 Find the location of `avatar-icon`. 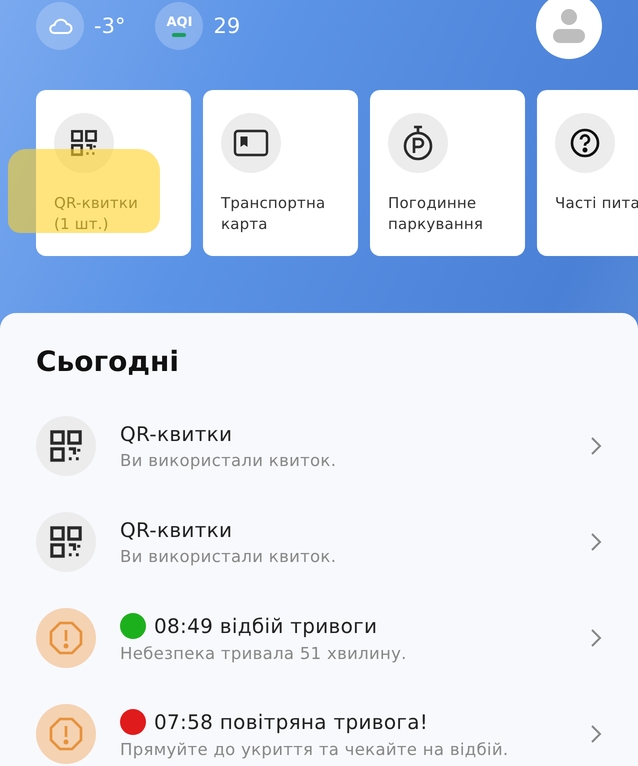

avatar-icon is located at coordinates (569, 26).